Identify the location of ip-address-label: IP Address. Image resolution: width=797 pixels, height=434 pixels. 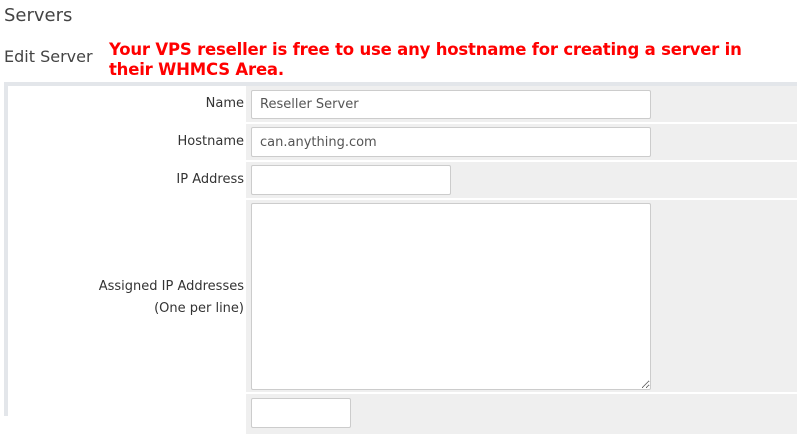
(210, 179).